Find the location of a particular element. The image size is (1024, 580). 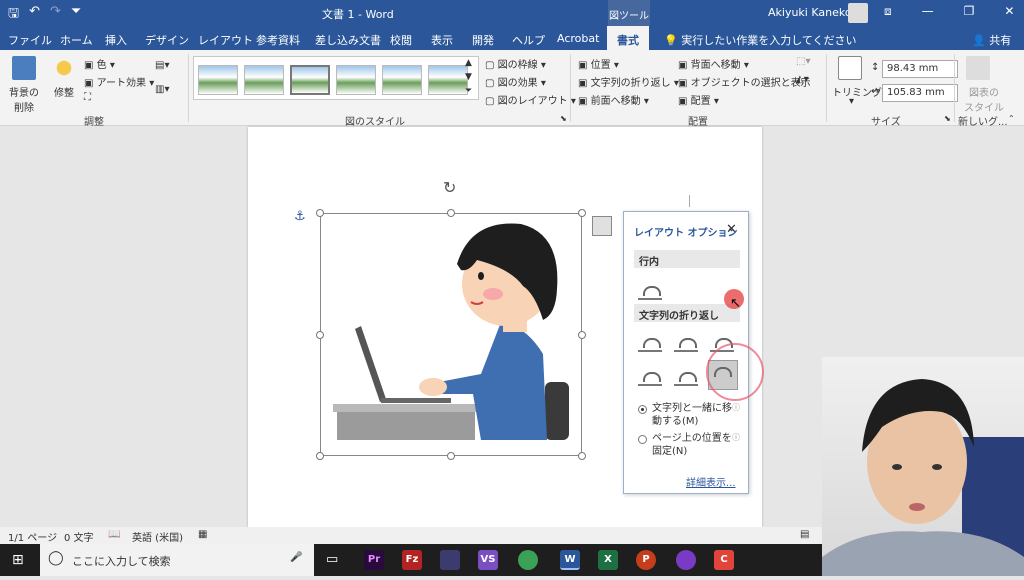

microphone-icon: 🎤 is located at coordinates (296, 557).